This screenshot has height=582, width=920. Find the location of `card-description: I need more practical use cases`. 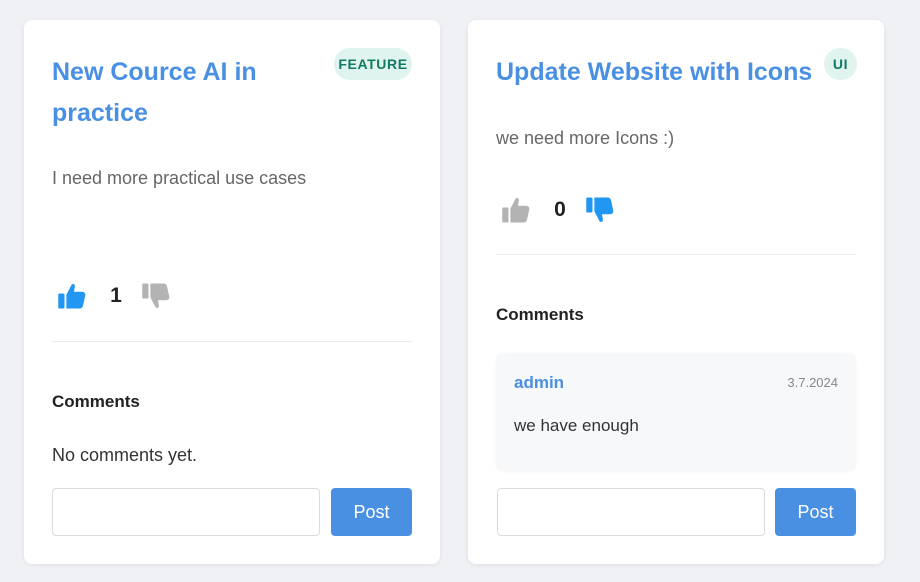

card-description: I need more practical use cases is located at coordinates (179, 178).